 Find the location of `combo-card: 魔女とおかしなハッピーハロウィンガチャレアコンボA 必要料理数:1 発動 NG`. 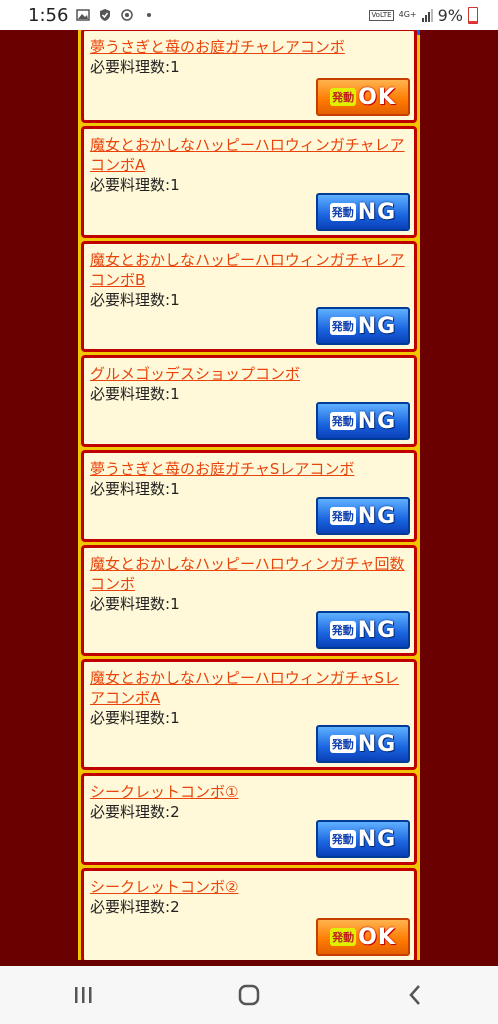

combo-card: 魔女とおかしなハッピーハロウィンガチャレアコンボA 必要料理数:1 発動 NG is located at coordinates (249, 182).